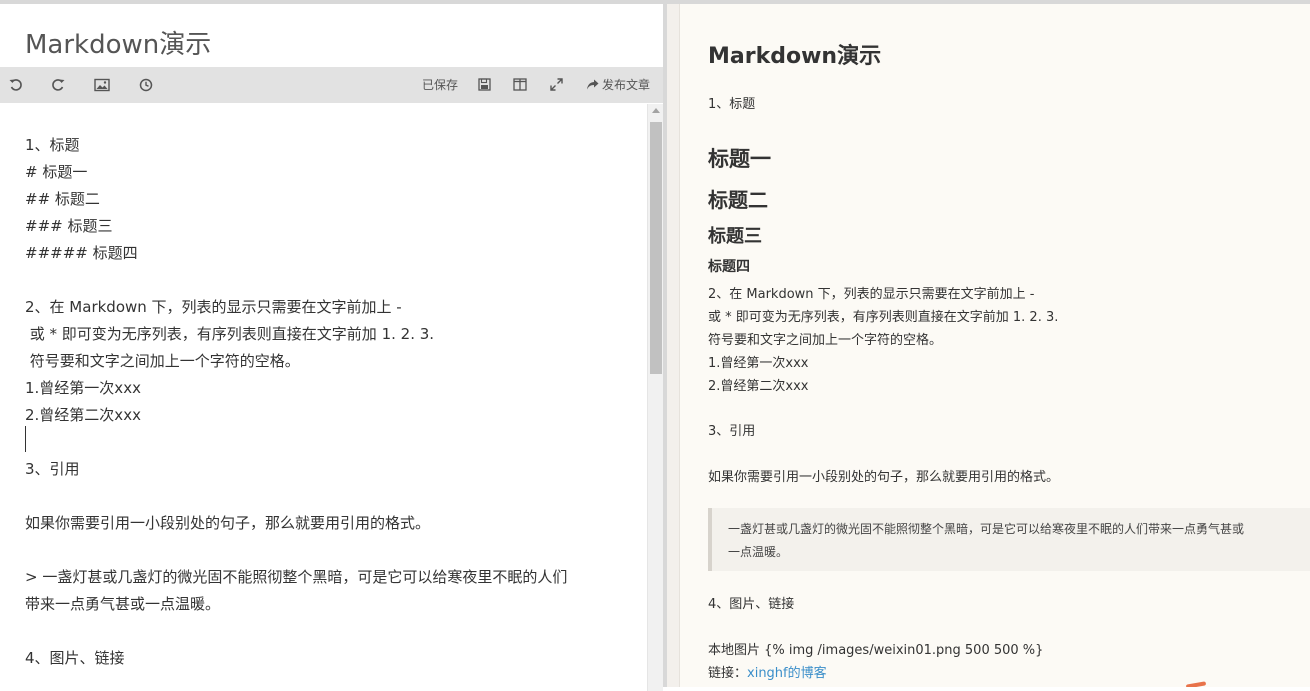  I want to click on scroll-up-arrow-icon, so click(656, 110).